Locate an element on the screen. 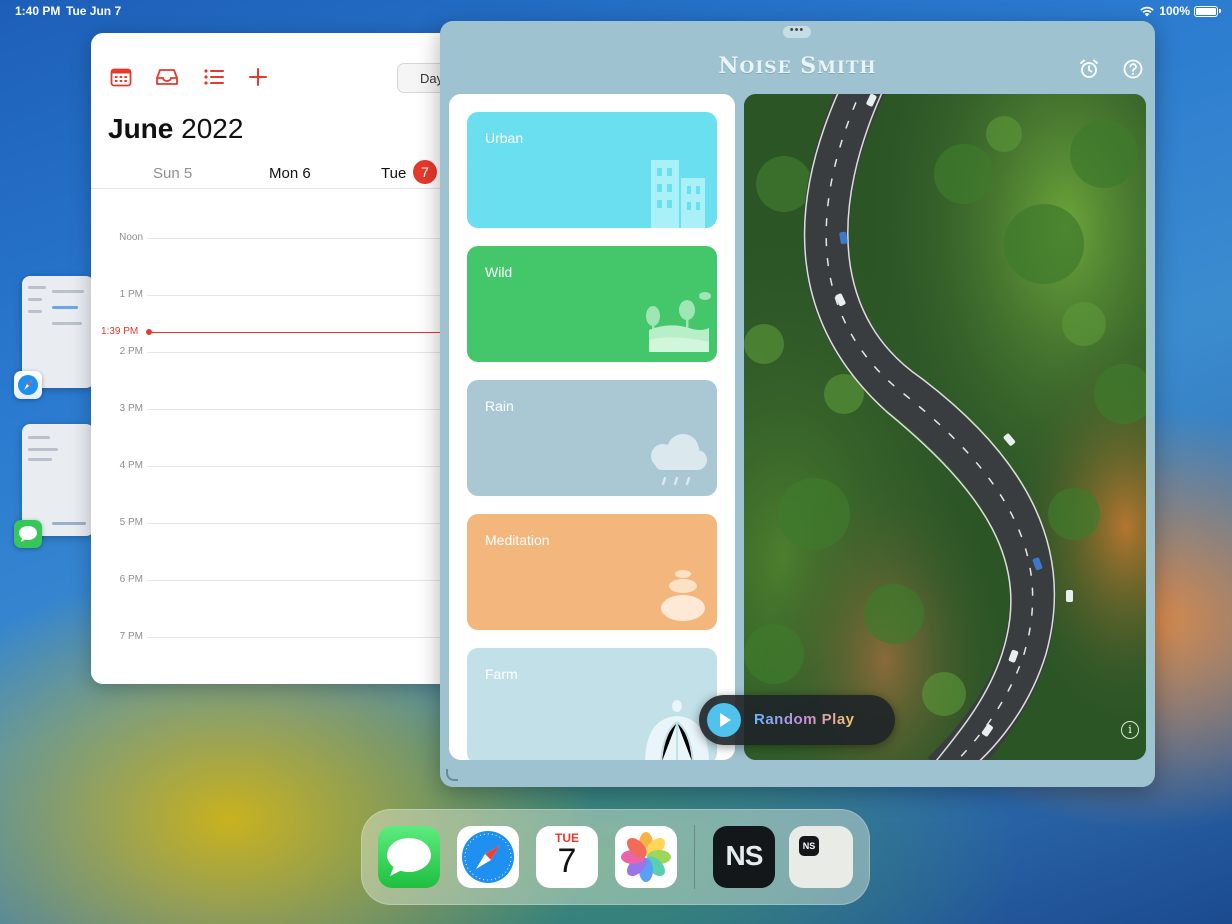  hour-row: 2 PM is located at coordinates (276, 356).